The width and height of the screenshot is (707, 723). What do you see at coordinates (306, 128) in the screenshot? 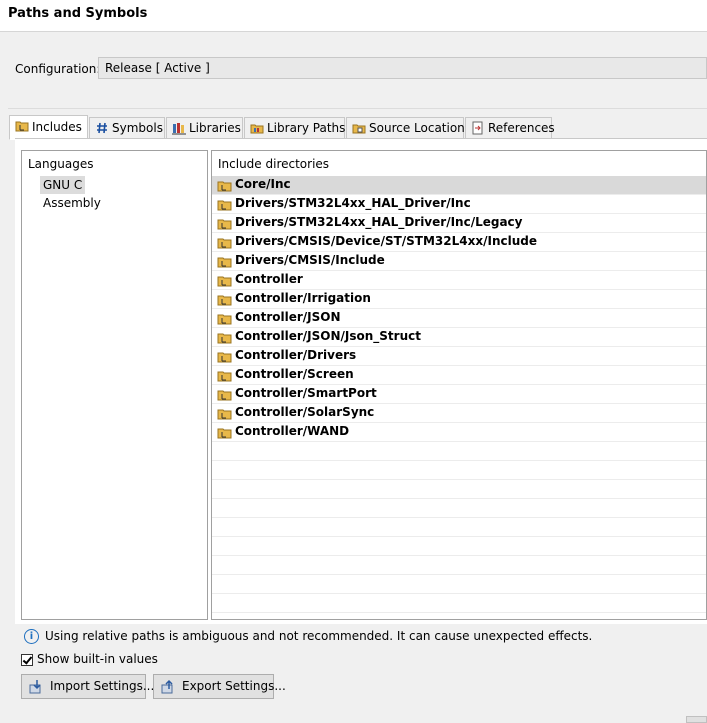
I see `tab-label: Library Paths` at bounding box center [306, 128].